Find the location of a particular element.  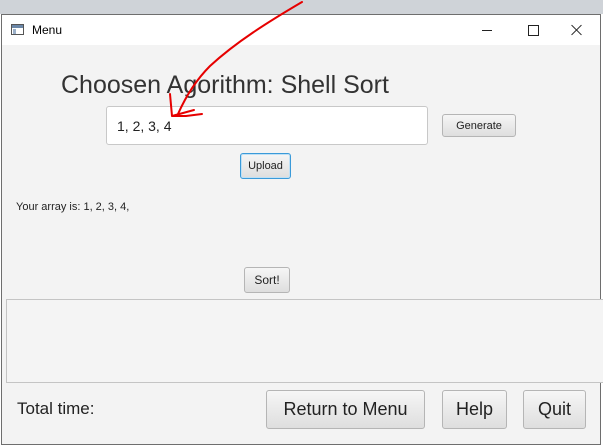

generate-button: Generate is located at coordinates (479, 125).